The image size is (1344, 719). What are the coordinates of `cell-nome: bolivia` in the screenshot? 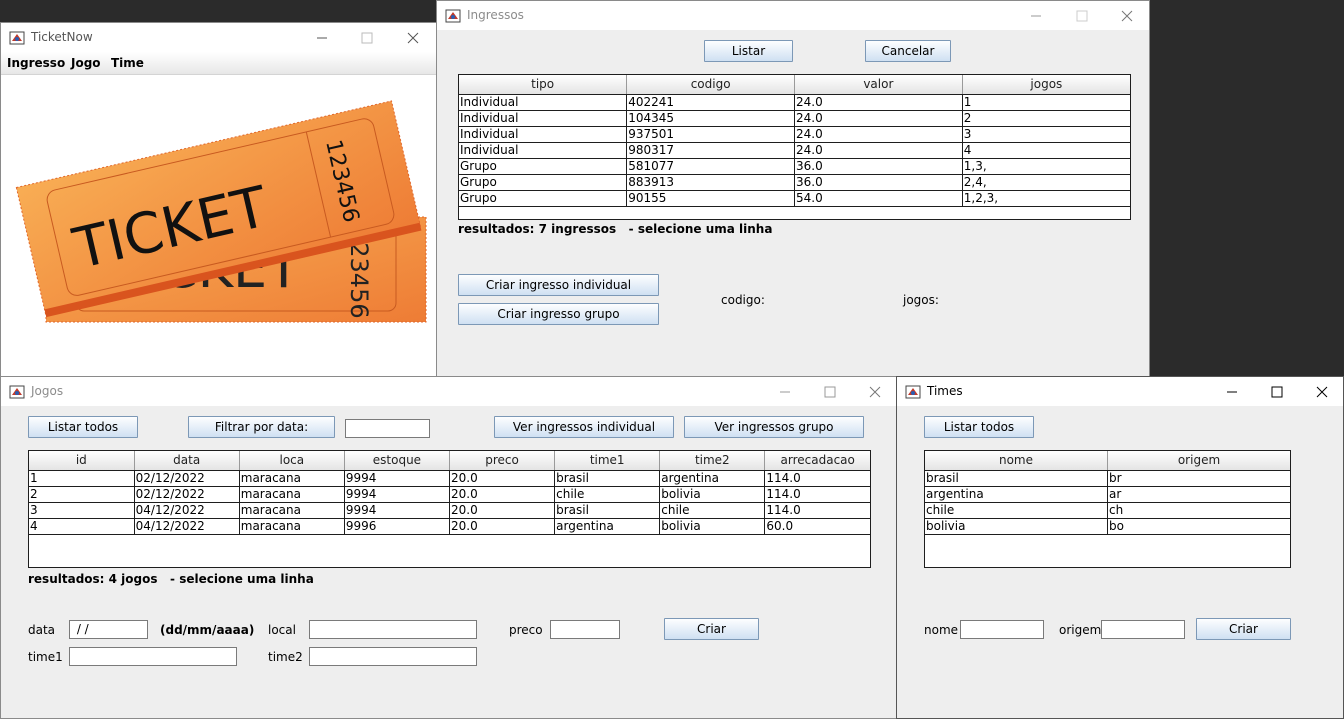 It's located at (1016, 526).